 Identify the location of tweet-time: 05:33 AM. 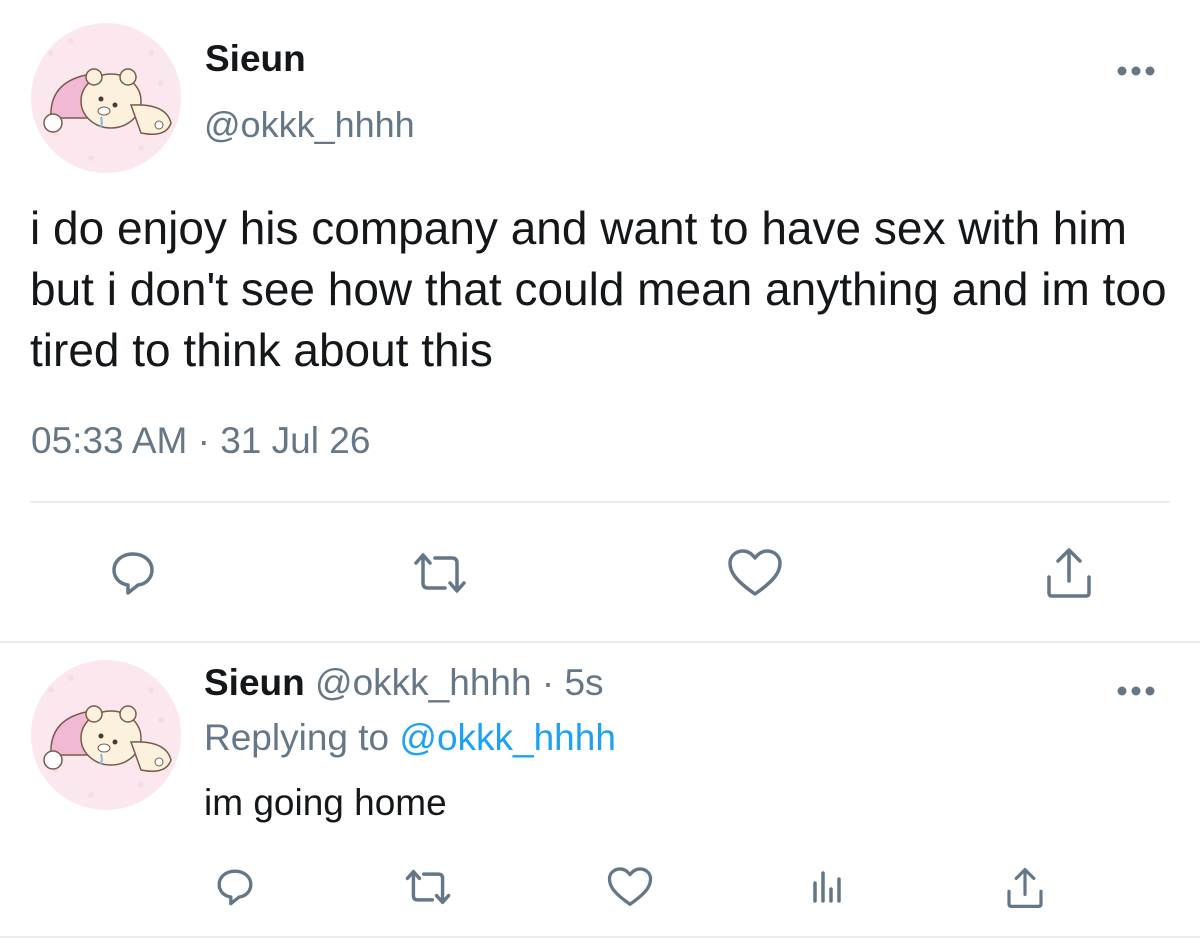
(109, 440).